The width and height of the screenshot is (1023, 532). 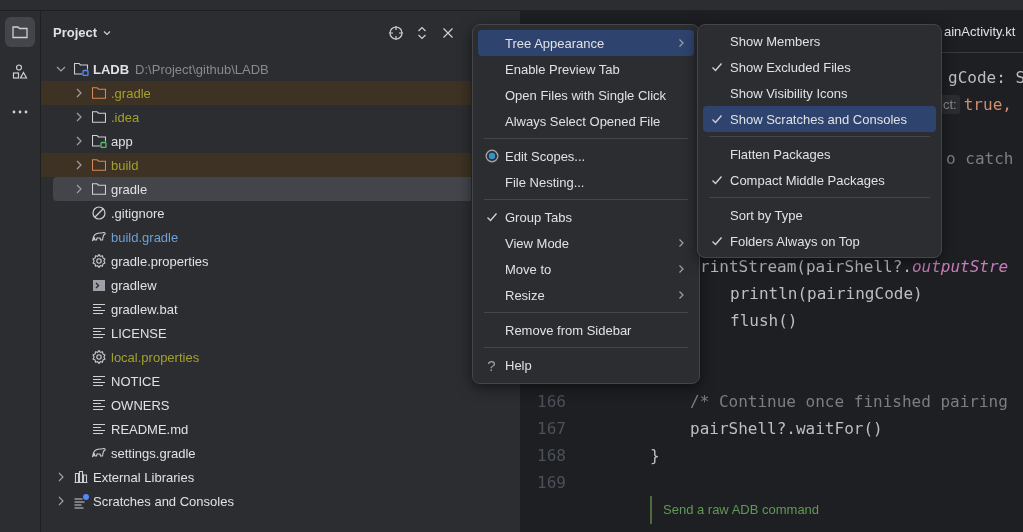 I want to click on menu-item: Show Excluded Files, so click(x=819, y=67).